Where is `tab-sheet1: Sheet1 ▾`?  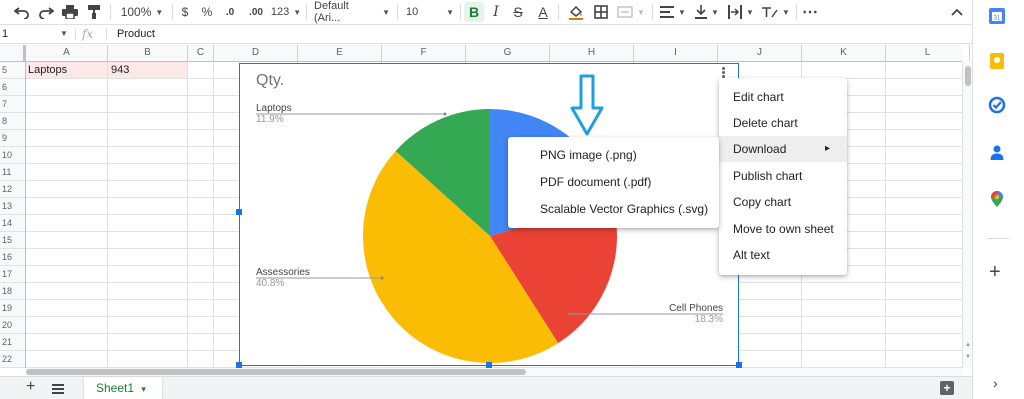 tab-sheet1: Sheet1 ▾ is located at coordinates (123, 388).